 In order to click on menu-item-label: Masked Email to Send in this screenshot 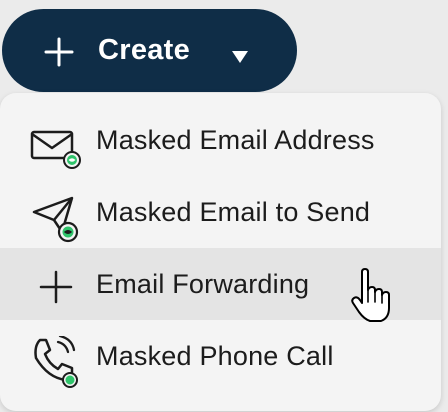, I will do `click(233, 212)`.